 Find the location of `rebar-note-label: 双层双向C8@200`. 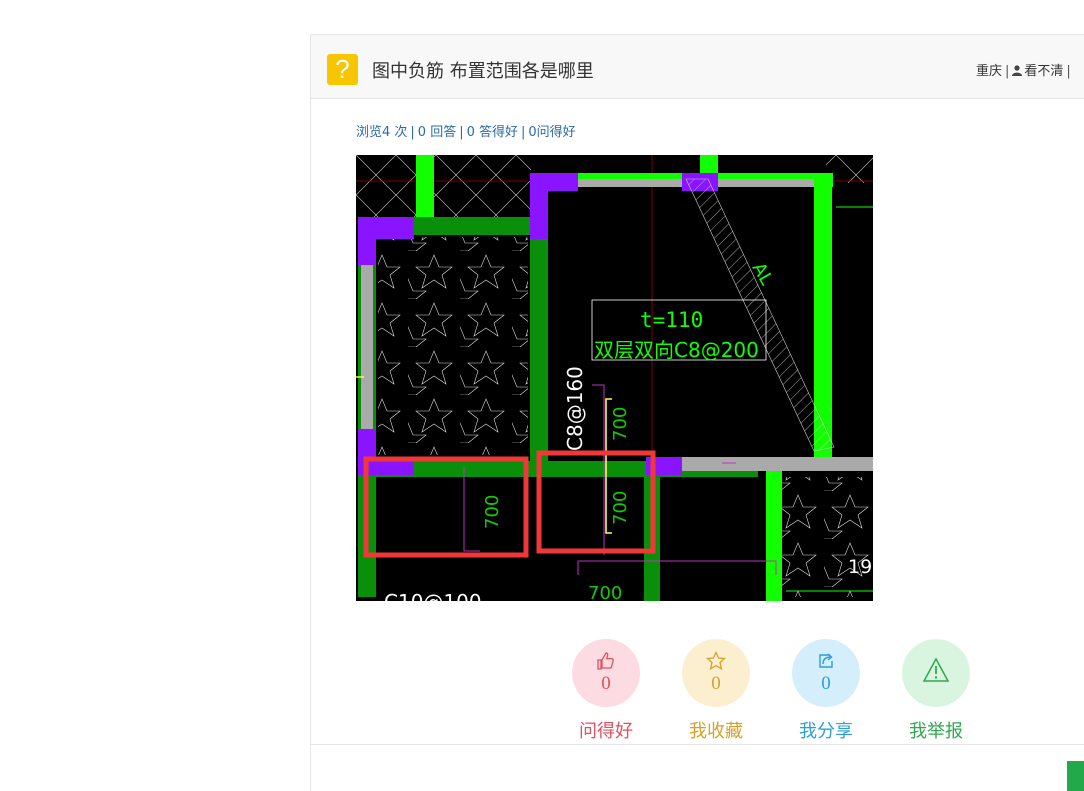

rebar-note-label: 双层双向C8@200 is located at coordinates (676, 350).